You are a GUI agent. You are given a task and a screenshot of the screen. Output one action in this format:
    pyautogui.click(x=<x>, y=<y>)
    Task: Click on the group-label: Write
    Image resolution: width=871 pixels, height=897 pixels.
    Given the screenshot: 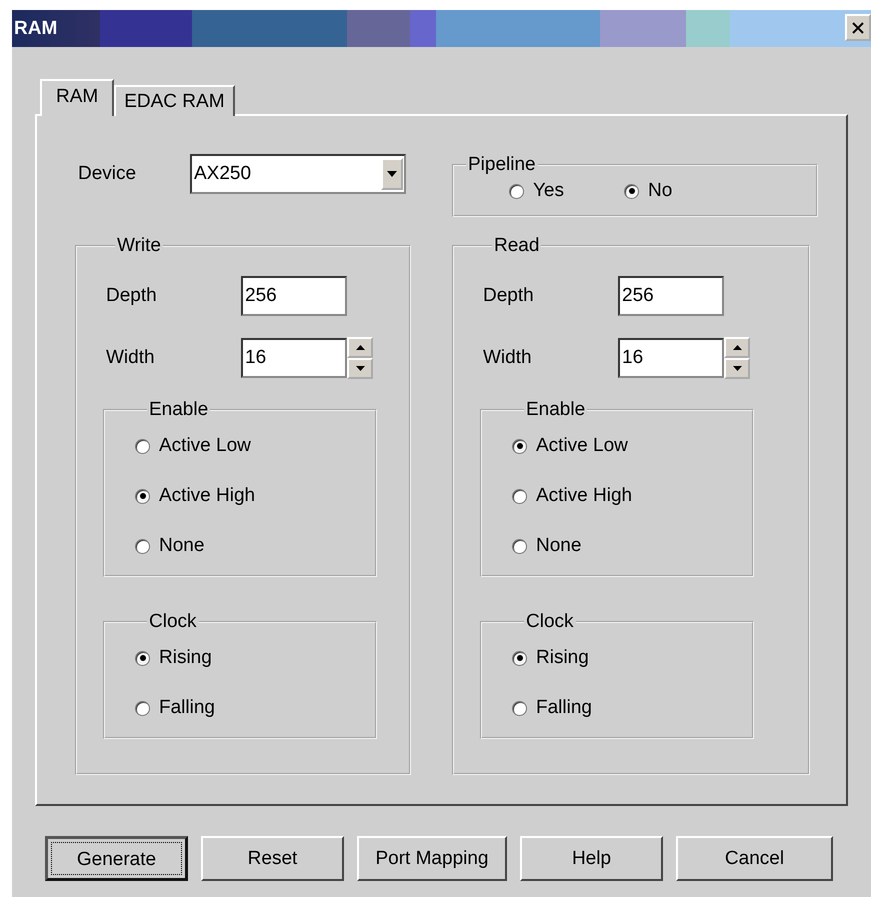 What is the action you would take?
    pyautogui.click(x=139, y=246)
    